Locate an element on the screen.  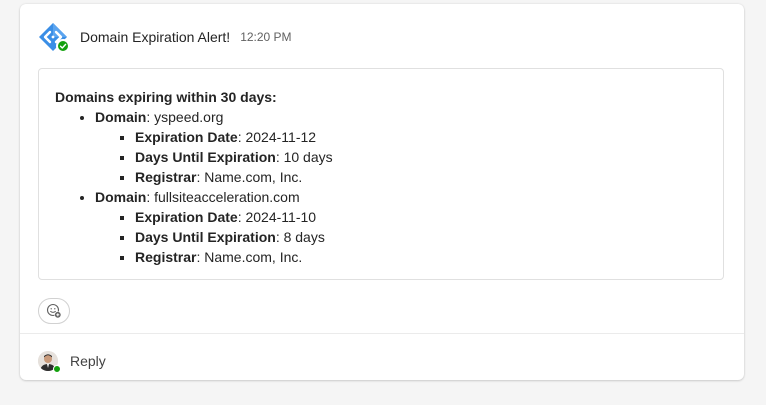
message-heading: Domains expiring within 30 days: is located at coordinates (166, 97).